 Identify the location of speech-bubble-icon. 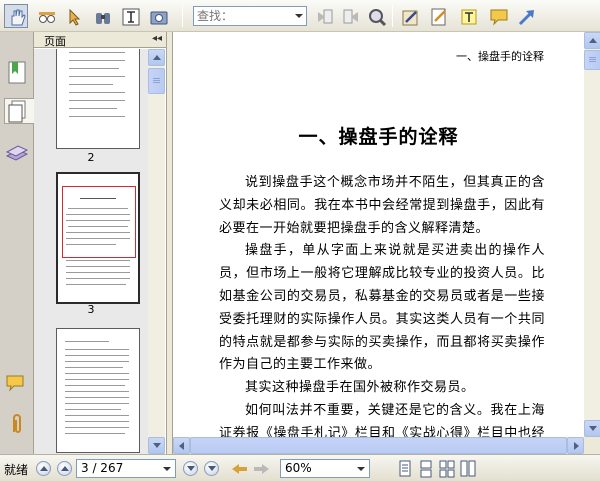
(499, 17).